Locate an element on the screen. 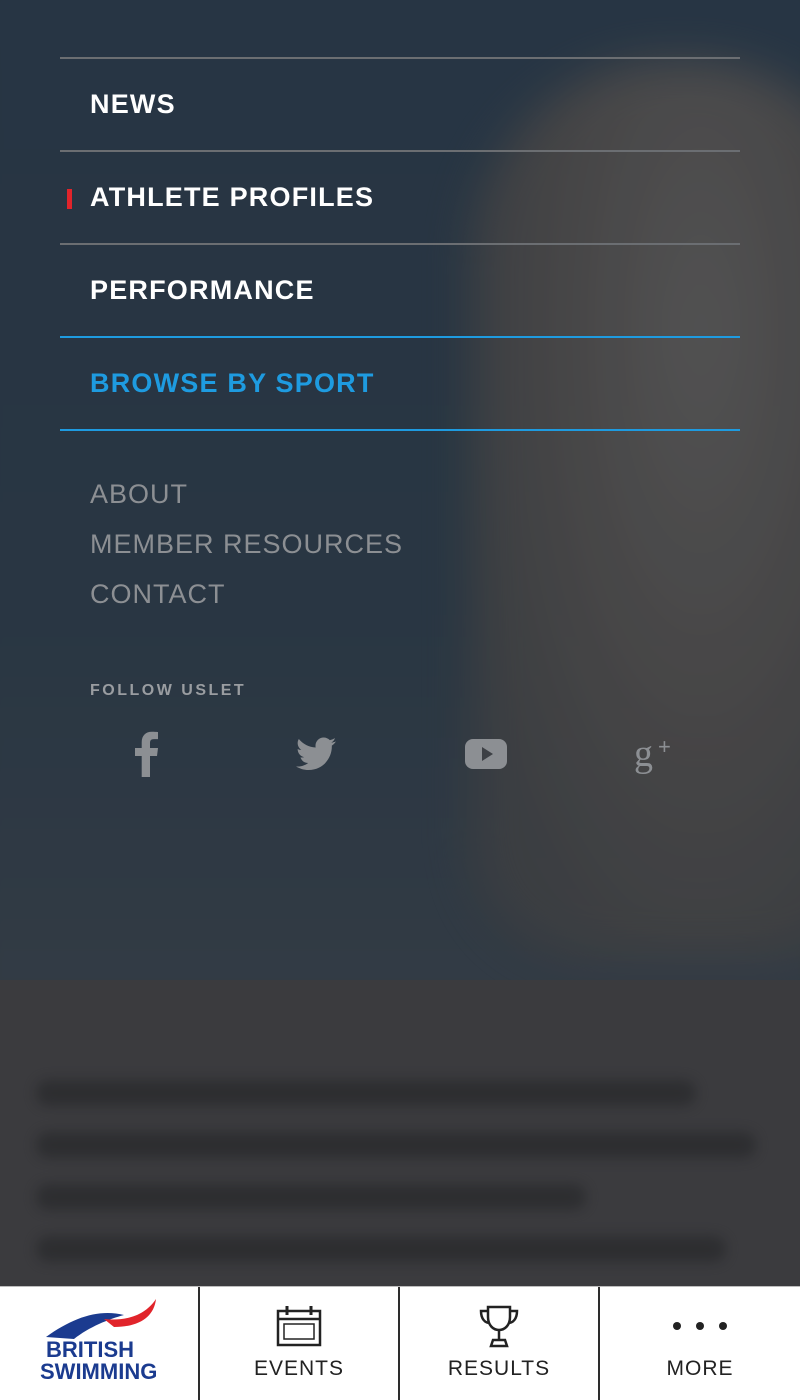 This screenshot has height=1400, width=800. tab-results: RESULTS is located at coordinates (500, 1343).